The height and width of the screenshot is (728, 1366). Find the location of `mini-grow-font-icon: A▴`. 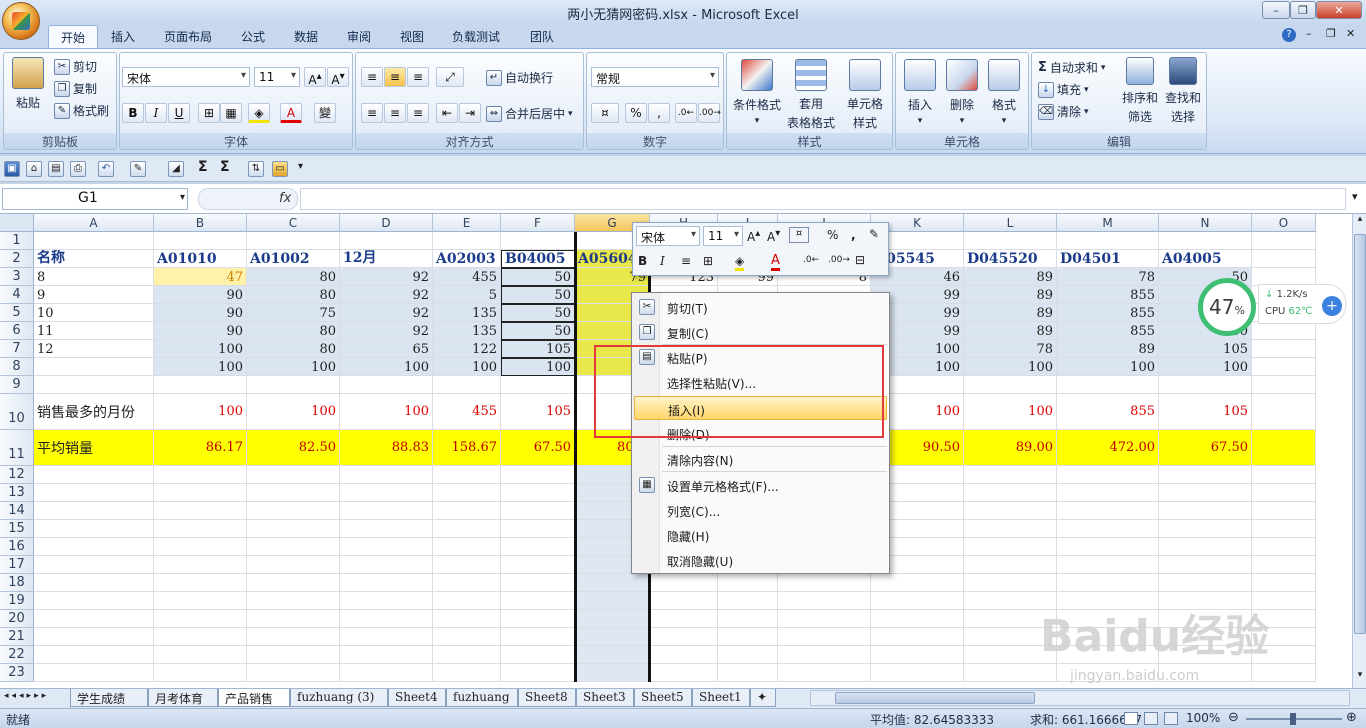

mini-grow-font-icon: A▴ is located at coordinates (753, 236).